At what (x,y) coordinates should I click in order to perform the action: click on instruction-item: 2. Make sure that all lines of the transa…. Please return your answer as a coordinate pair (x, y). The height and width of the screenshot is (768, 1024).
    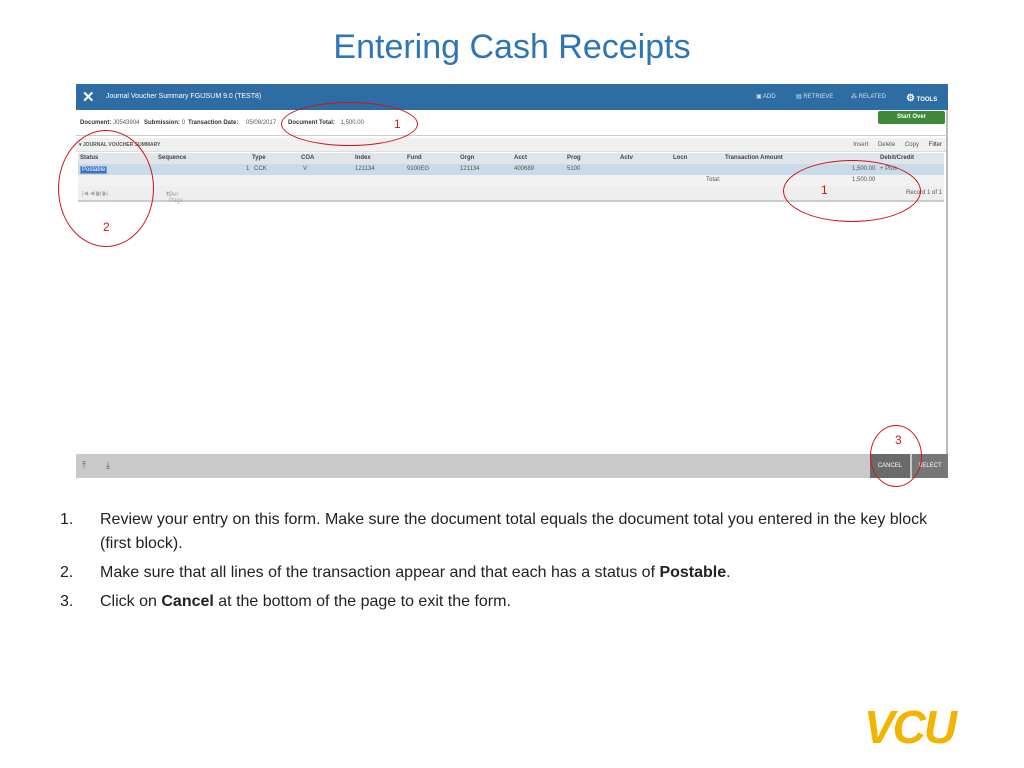
    Looking at the image, I should click on (395, 572).